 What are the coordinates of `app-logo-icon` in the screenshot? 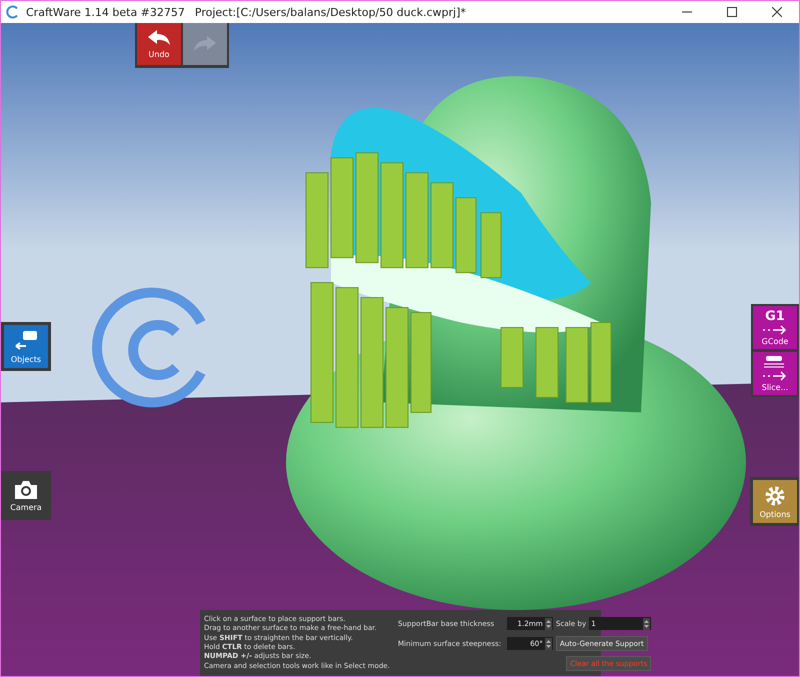 It's located at (13, 12).